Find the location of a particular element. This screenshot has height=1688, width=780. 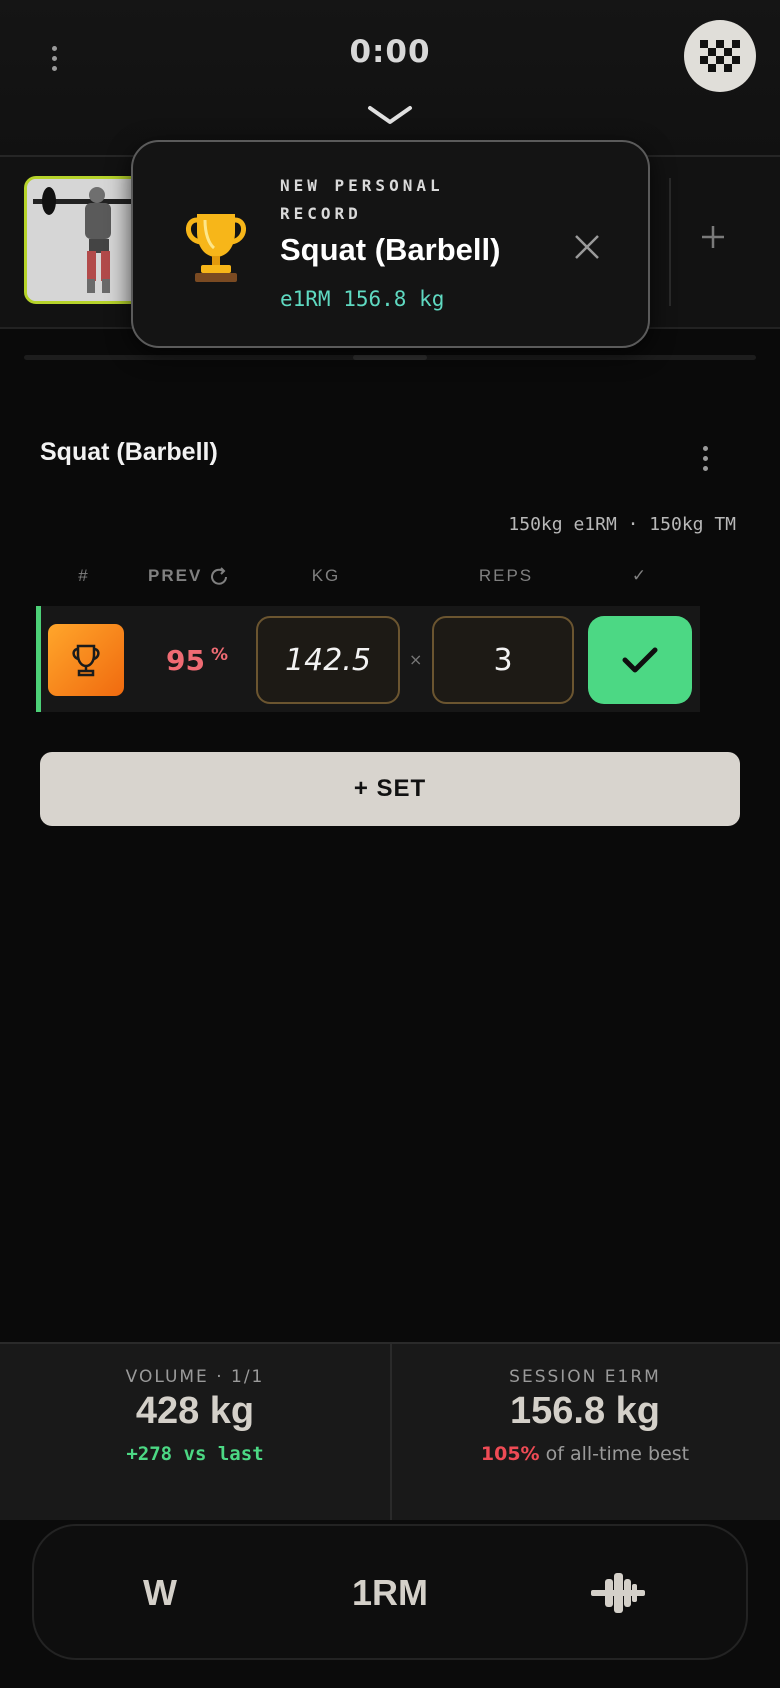

previous-percent-unit: % is located at coordinates (219, 655).